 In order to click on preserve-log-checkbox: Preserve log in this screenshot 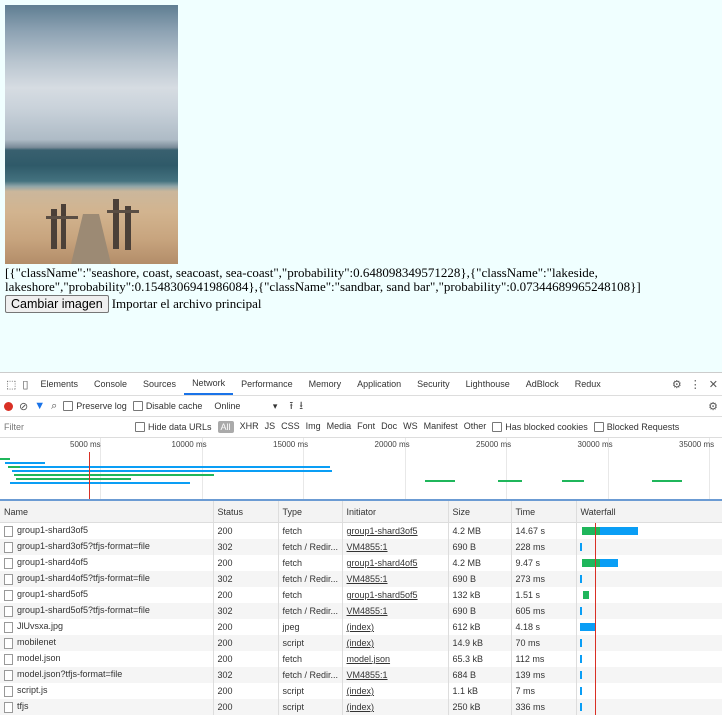, I will do `click(95, 406)`.